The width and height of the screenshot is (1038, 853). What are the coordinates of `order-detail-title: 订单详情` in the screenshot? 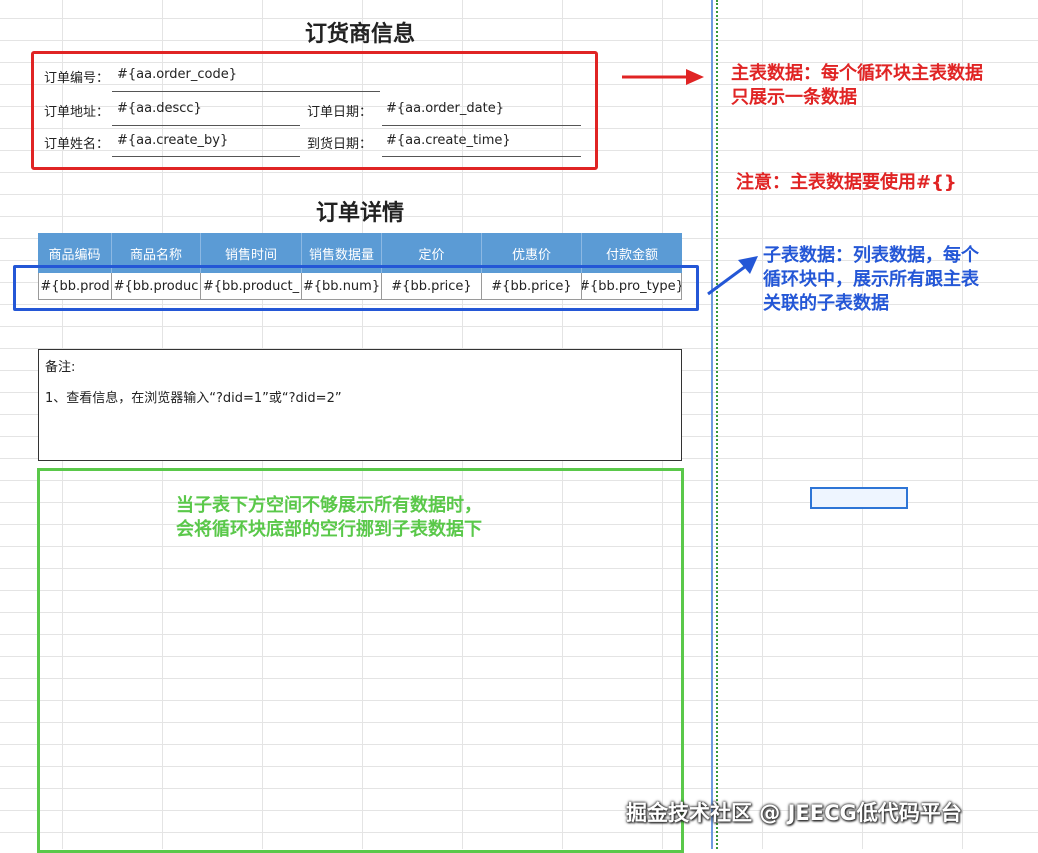 It's located at (359, 213).